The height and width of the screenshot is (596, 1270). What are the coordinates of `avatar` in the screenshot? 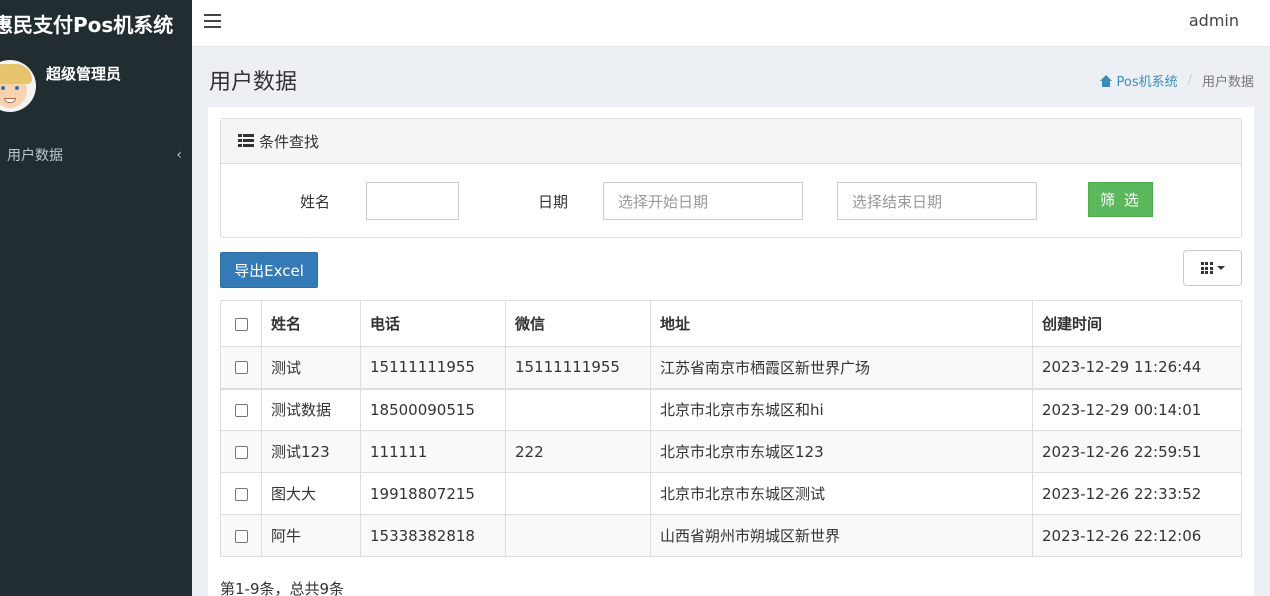 It's located at (18, 86).